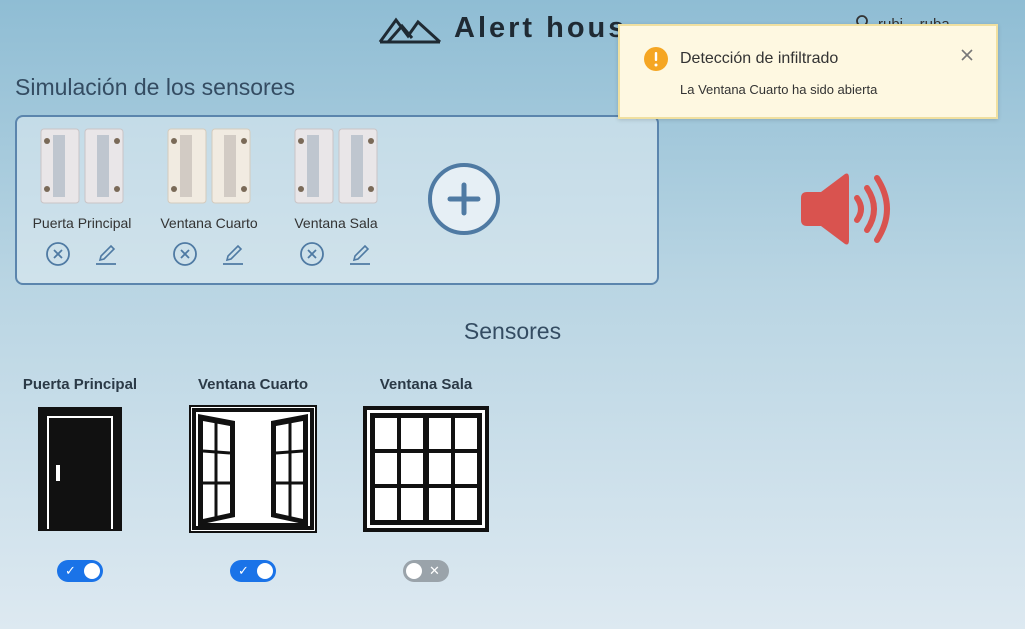  I want to click on logo-icon, so click(410, 30).